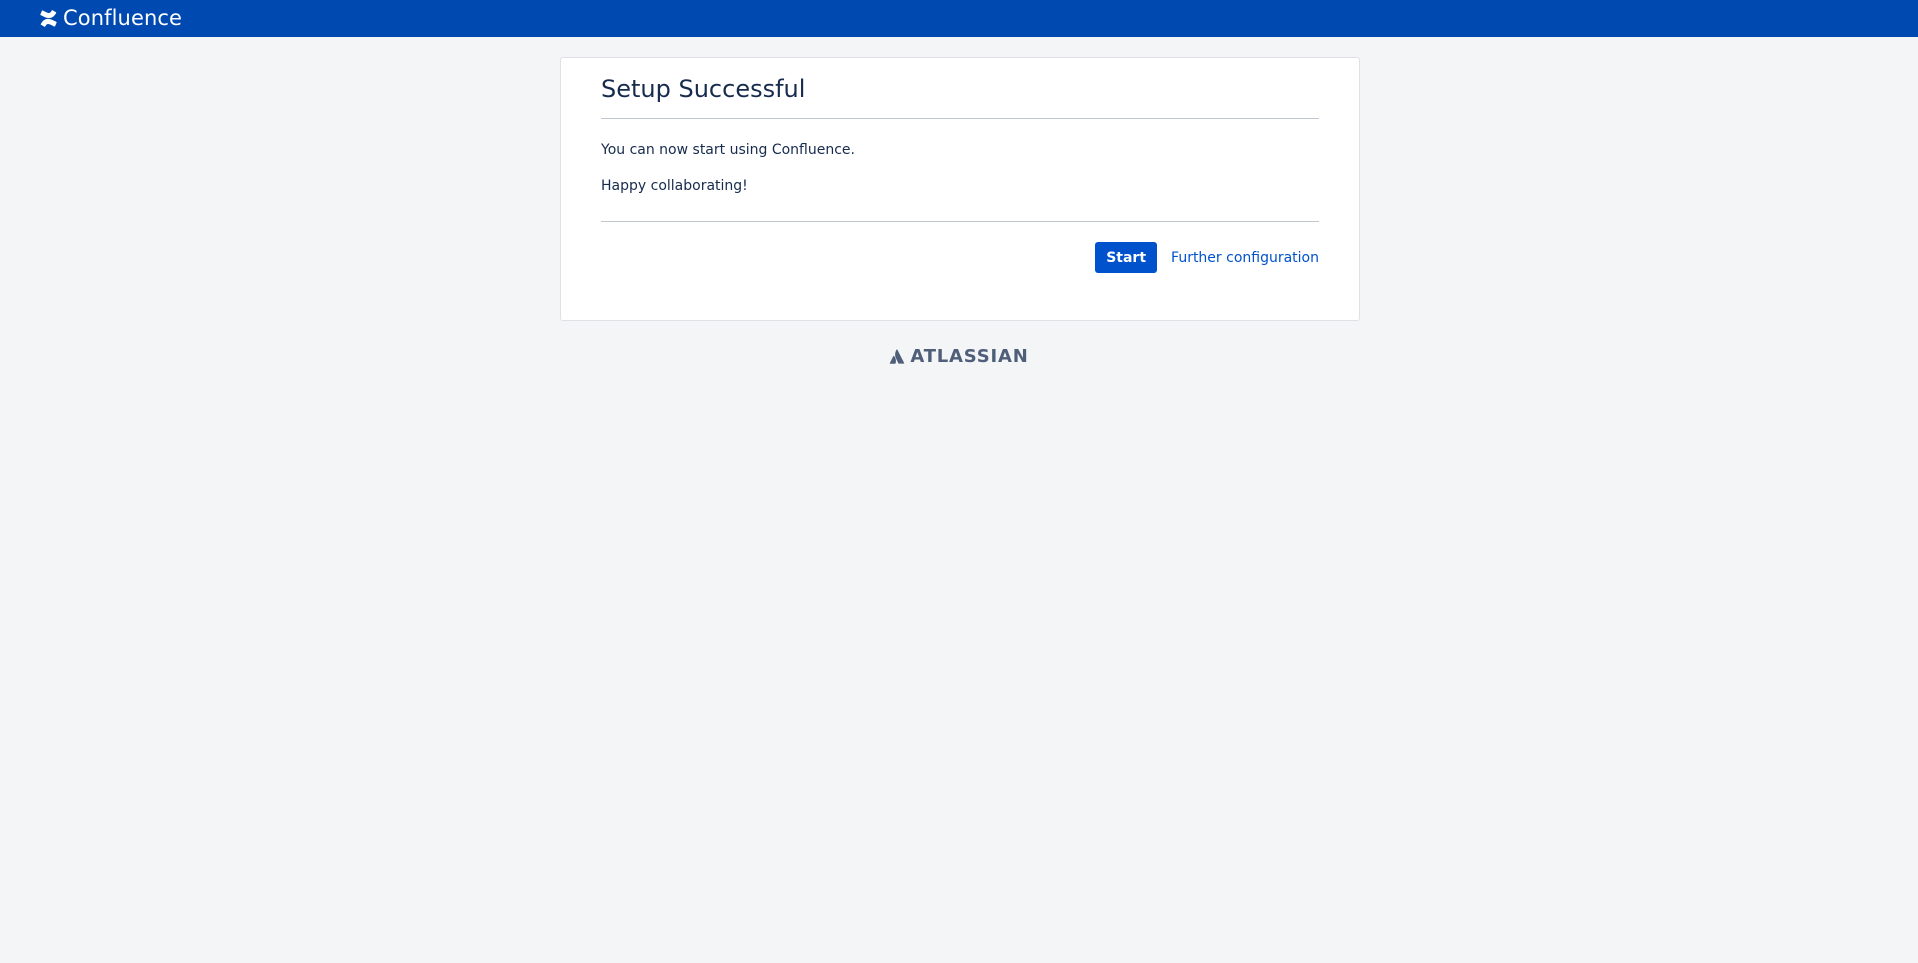 The height and width of the screenshot is (963, 1918). Describe the element at coordinates (959, 18) in the screenshot. I see `top-navigation-bar: Confluence` at that location.